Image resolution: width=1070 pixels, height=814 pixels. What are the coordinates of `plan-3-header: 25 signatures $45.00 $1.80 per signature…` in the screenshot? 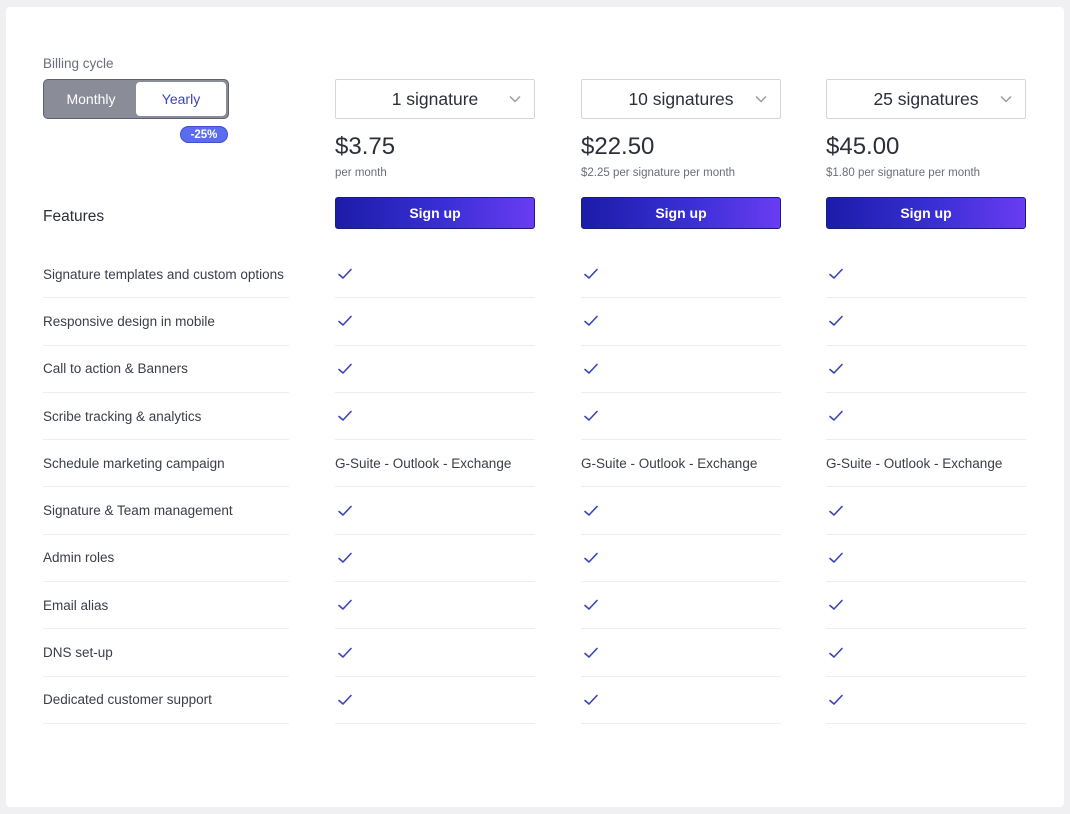 It's located at (926, 154).